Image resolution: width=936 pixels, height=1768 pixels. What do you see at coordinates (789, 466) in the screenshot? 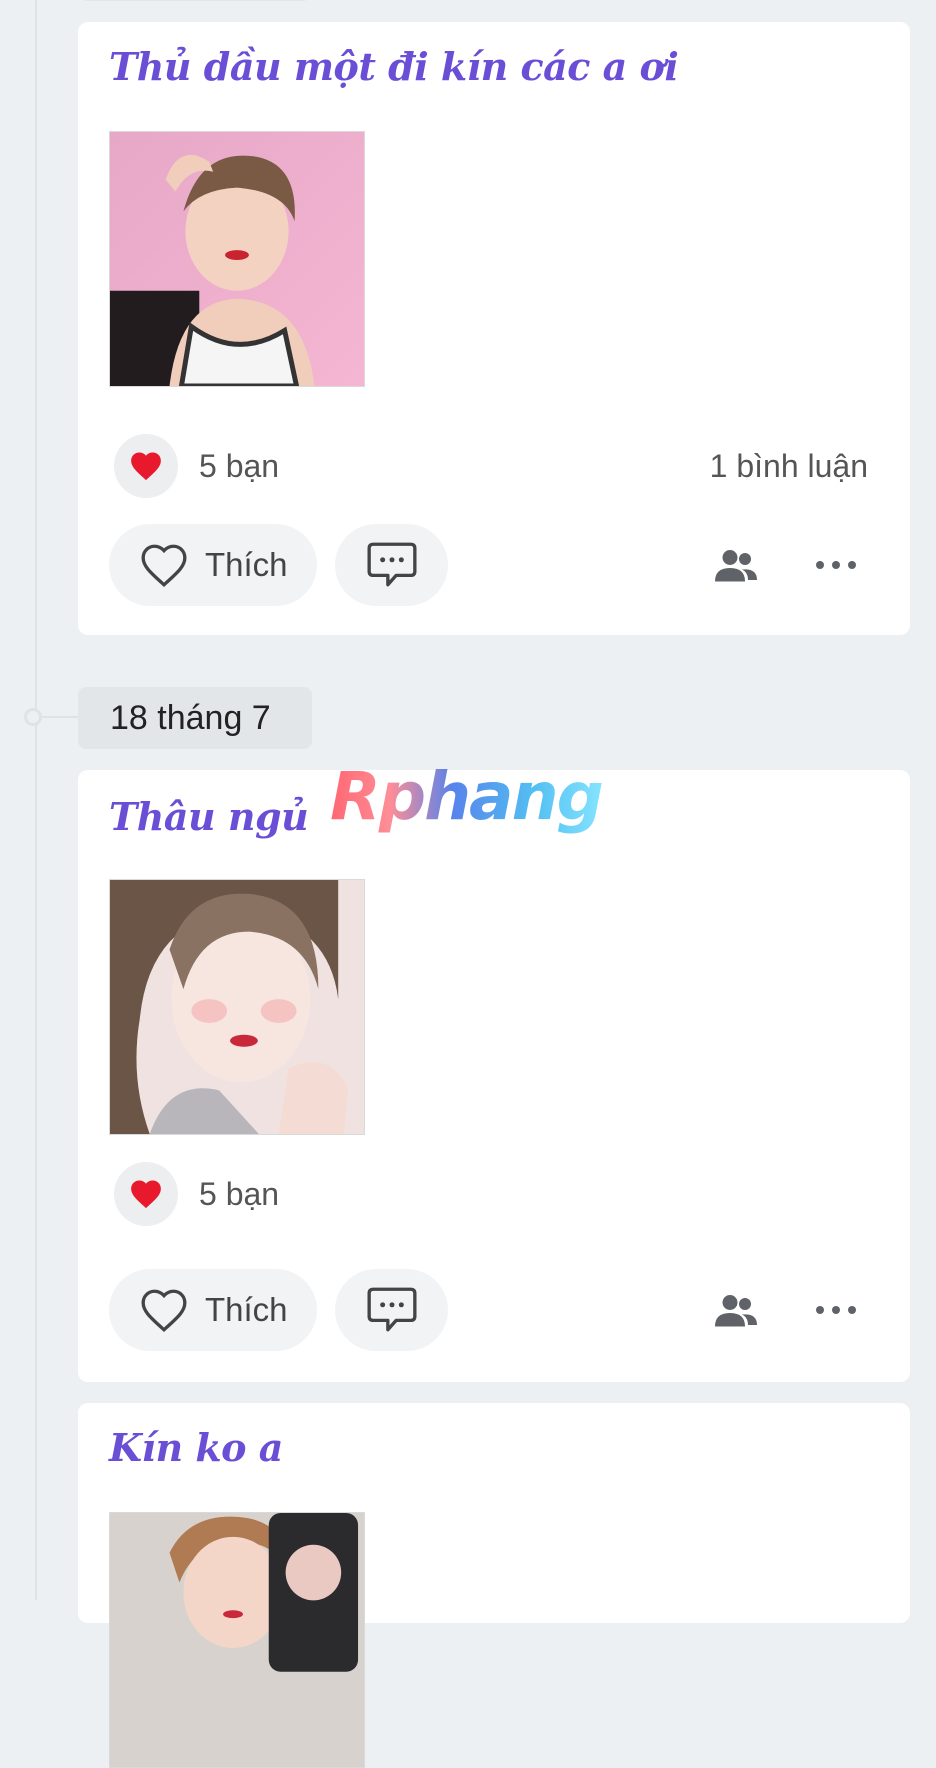
I see `comment-count: 1 bình luận` at bounding box center [789, 466].